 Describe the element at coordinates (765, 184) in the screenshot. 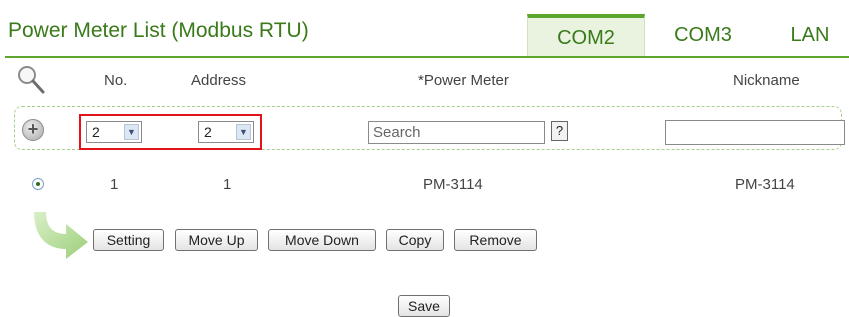

I see `row-nickname: PM-3114` at that location.